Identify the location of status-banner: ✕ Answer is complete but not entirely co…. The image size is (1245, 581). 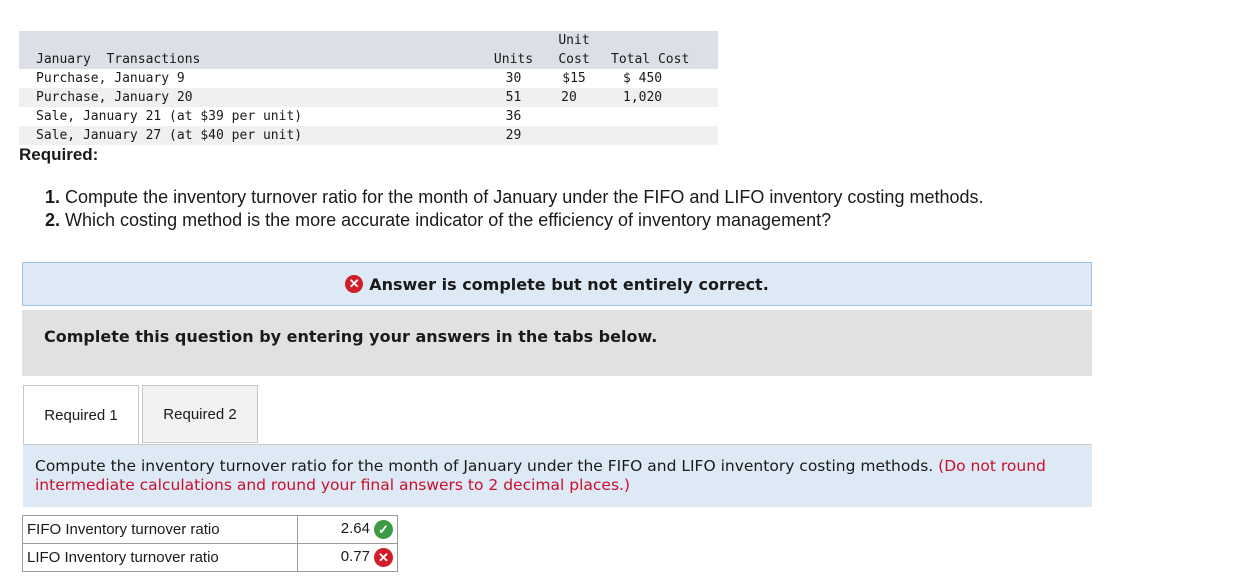
(557, 284).